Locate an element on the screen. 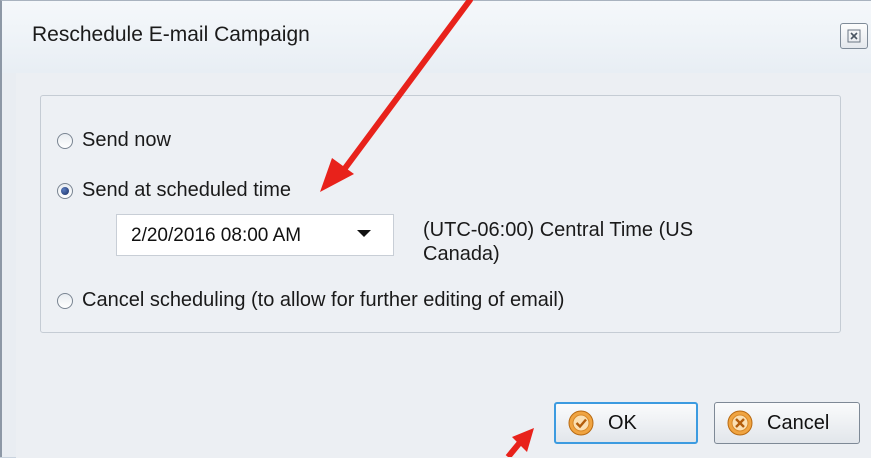 The height and width of the screenshot is (458, 871). send-now-option: Send now is located at coordinates (114, 140).